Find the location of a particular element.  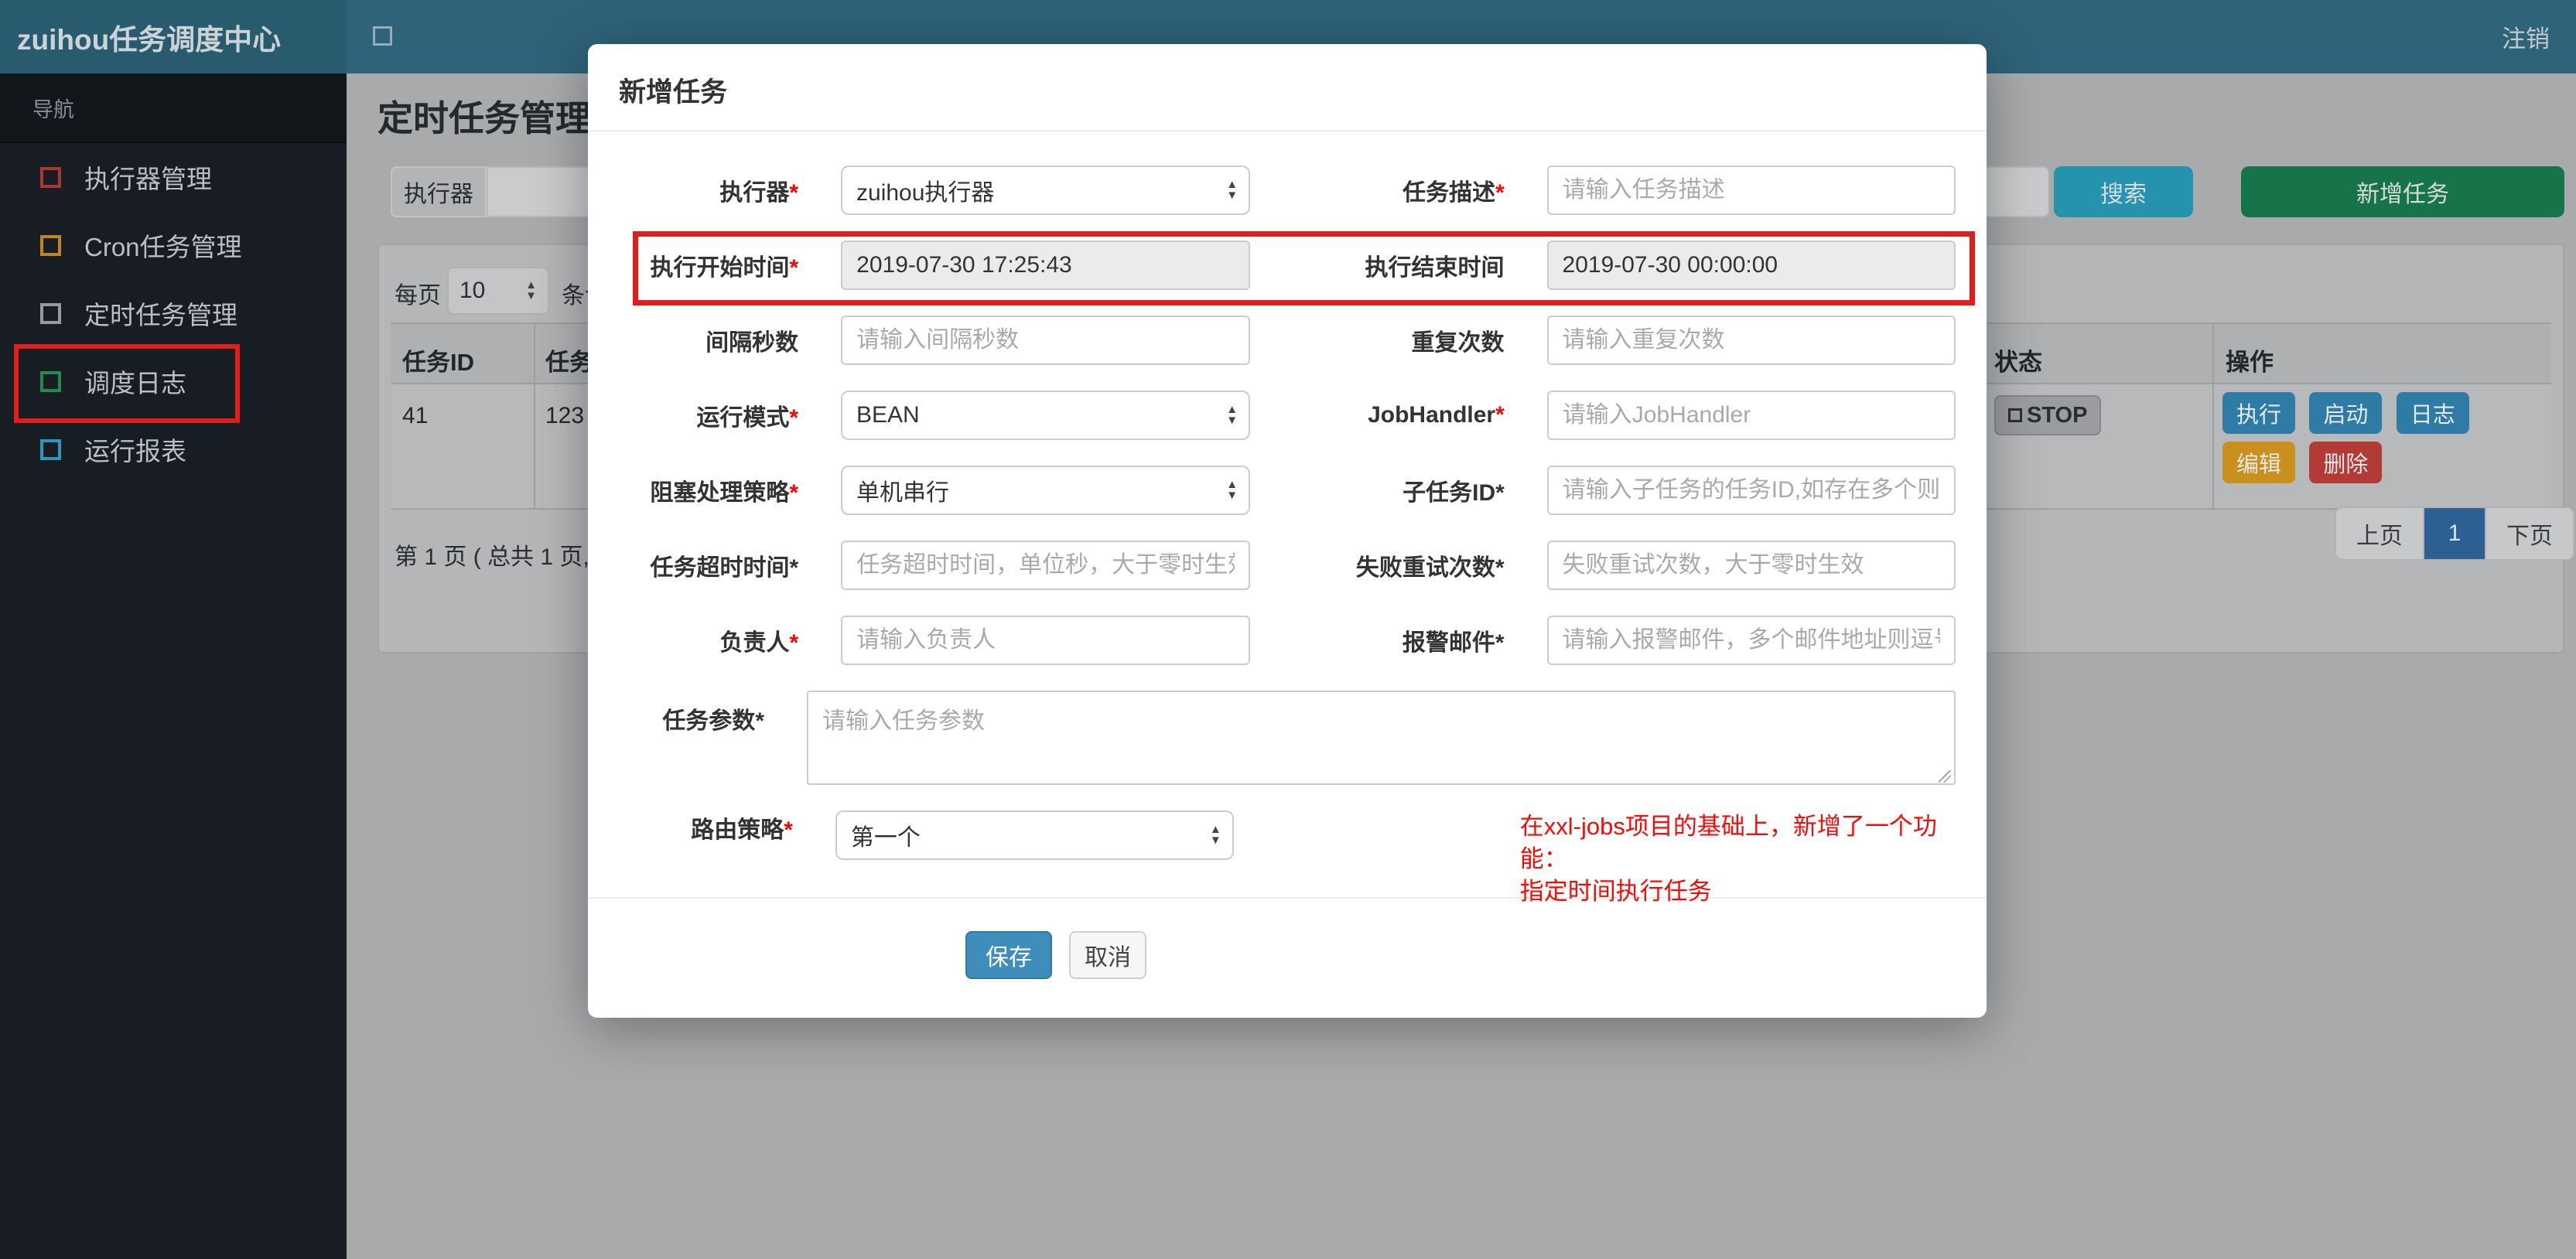

task-desc-input is located at coordinates (1751, 190).